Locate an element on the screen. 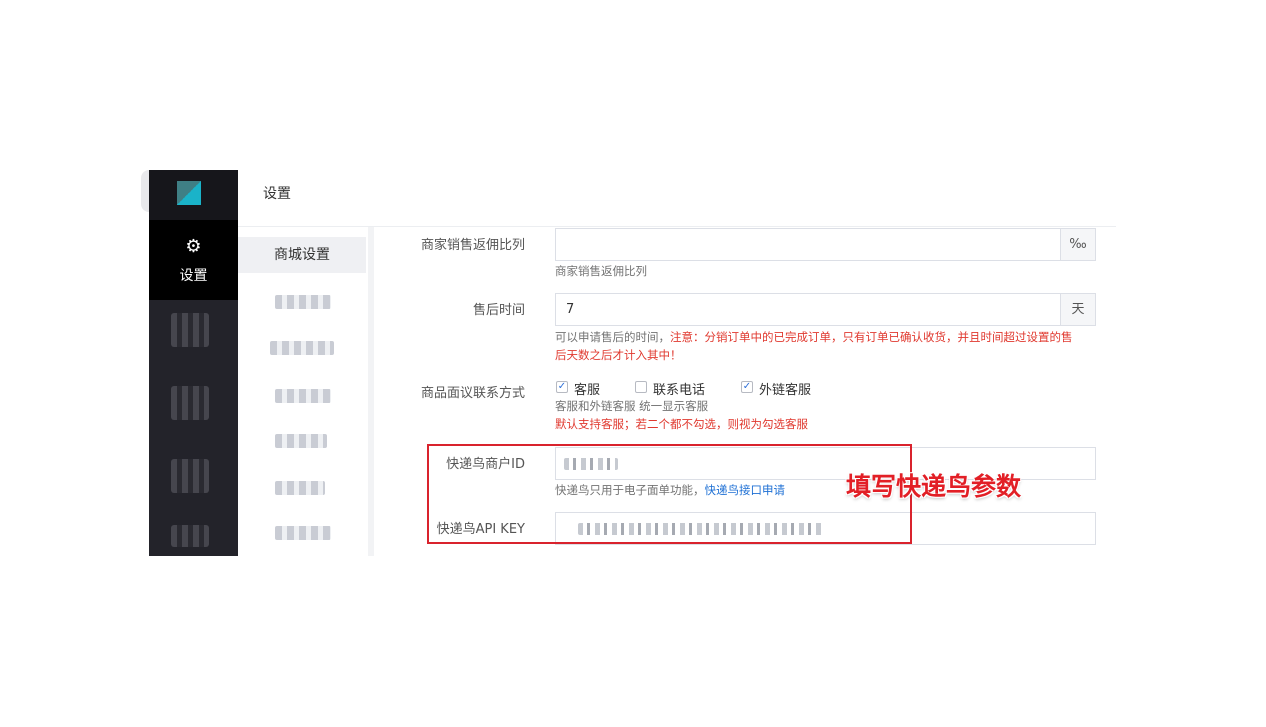 This screenshot has height=727, width=1266. commission-label: 商家销售返佣比列 is located at coordinates (472, 245).